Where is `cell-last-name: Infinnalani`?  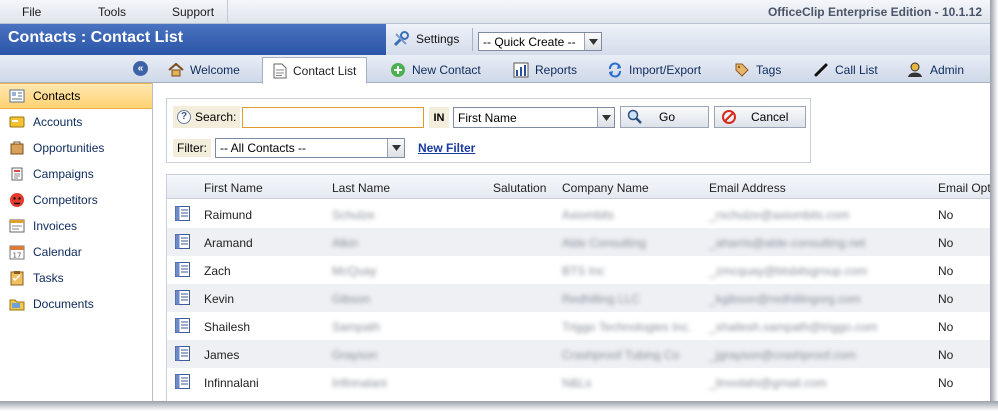 cell-last-name: Infinnalani is located at coordinates (359, 383).